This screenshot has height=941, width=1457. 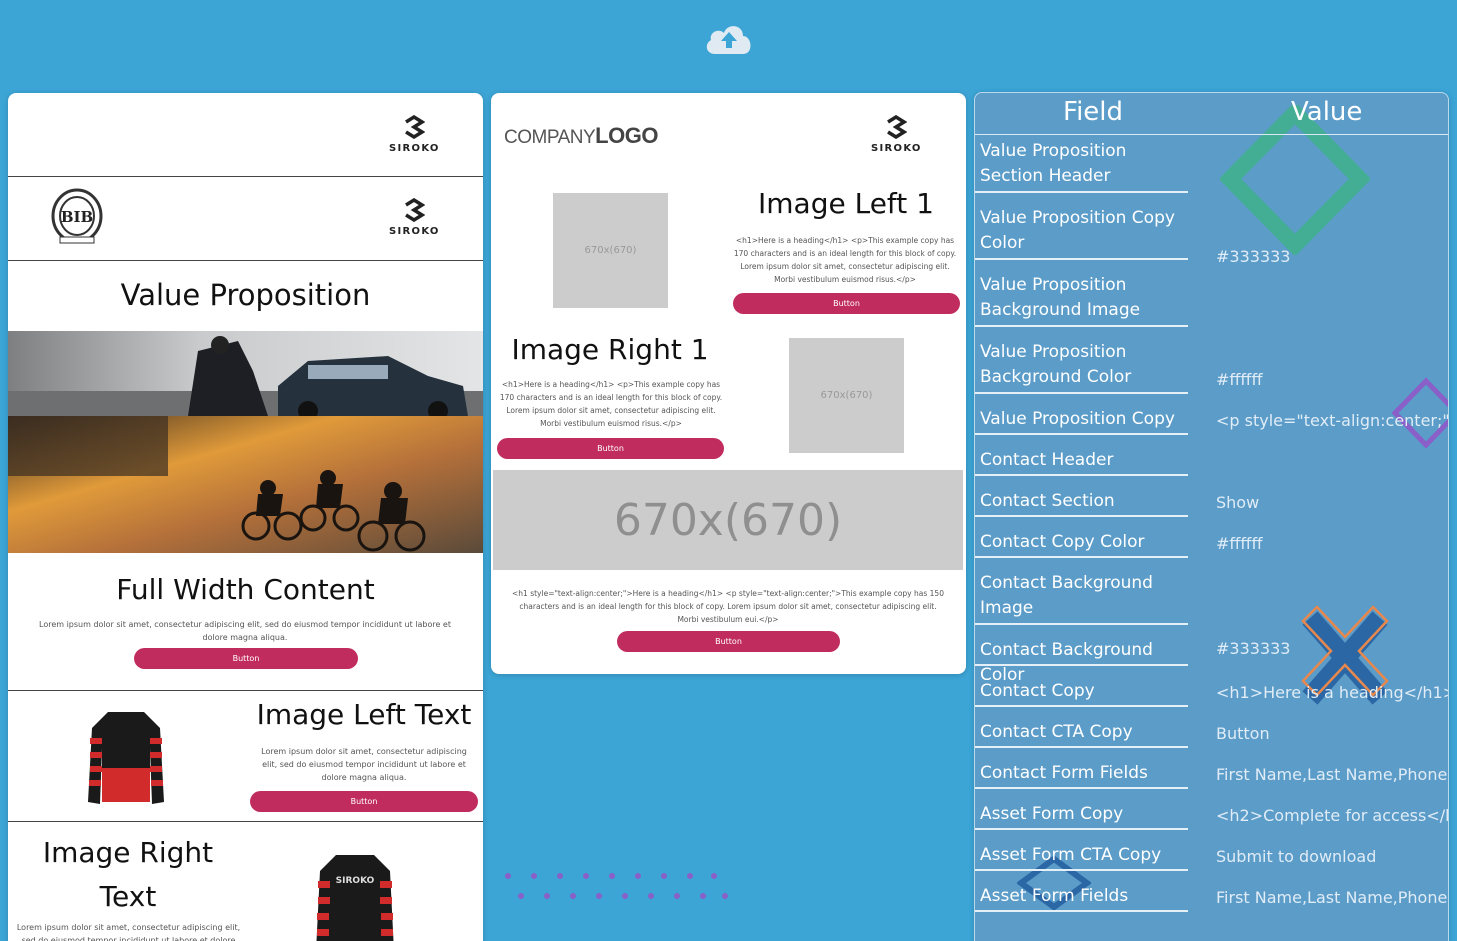 I want to click on table-row-field: Value Proposition Section Header, so click(x=1053, y=163).